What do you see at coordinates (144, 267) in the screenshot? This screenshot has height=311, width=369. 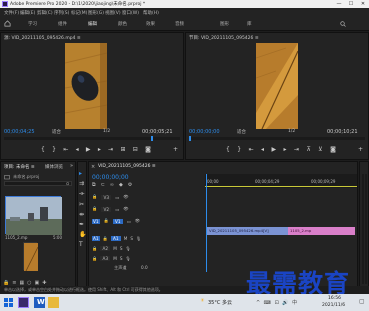 I see `master-track-value: 0.0` at bounding box center [144, 267].